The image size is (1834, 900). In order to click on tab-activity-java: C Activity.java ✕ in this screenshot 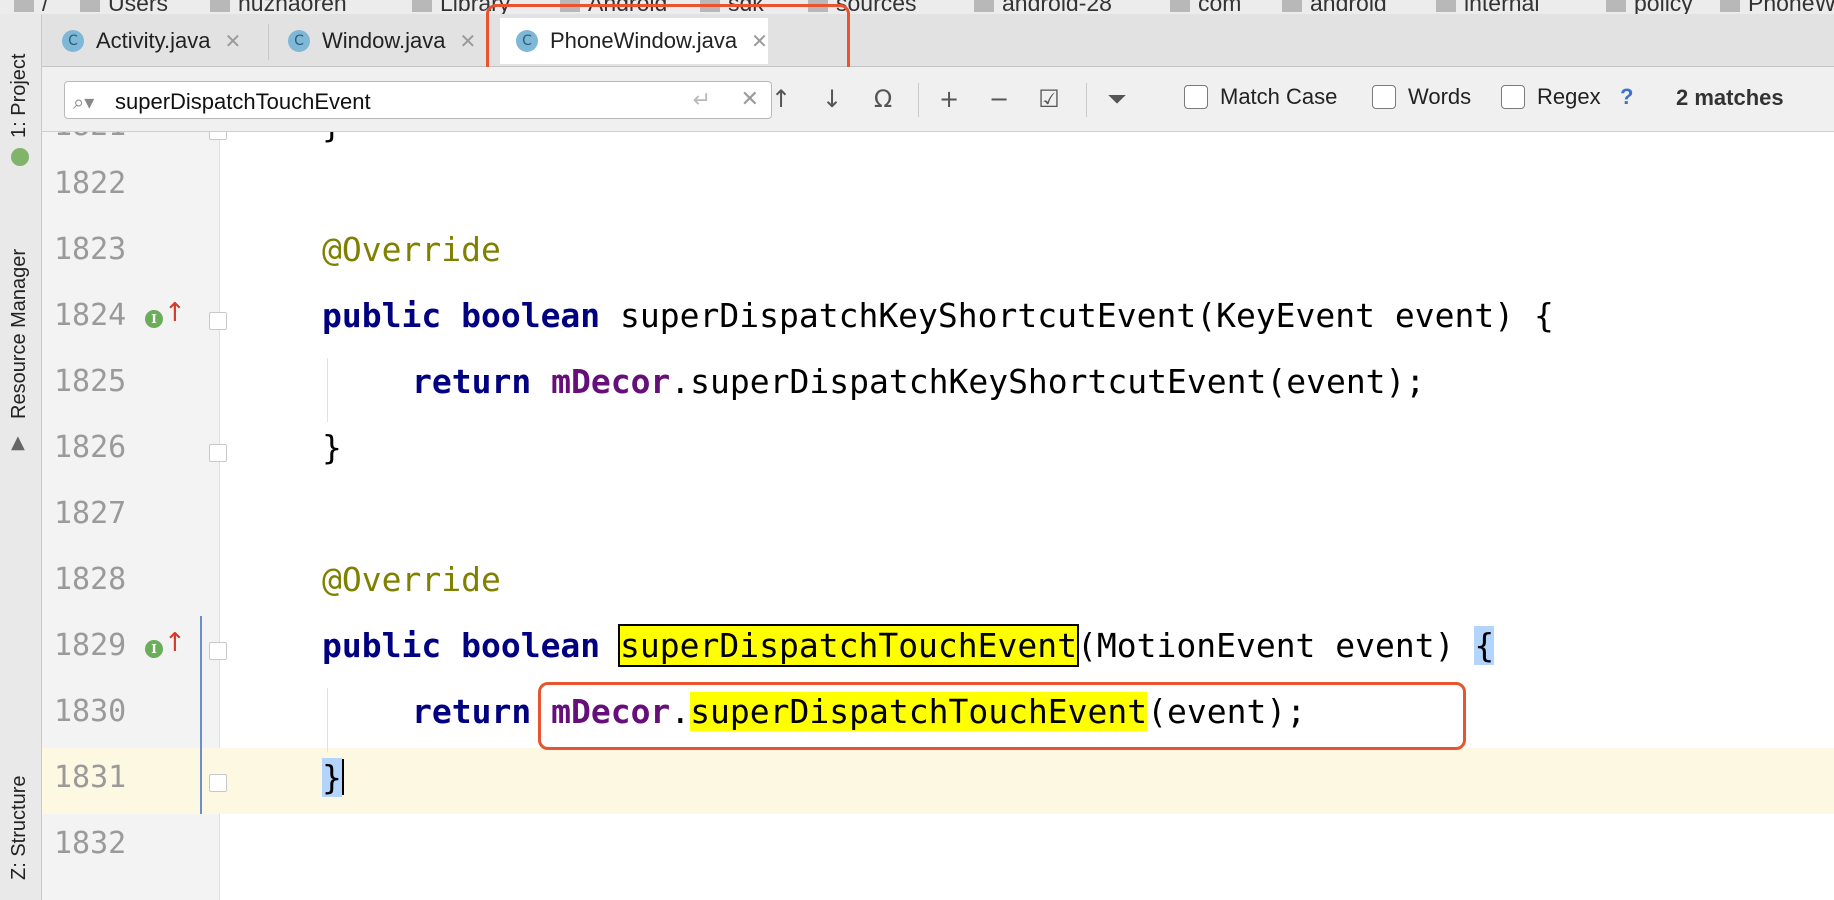, I will do `click(165, 41)`.